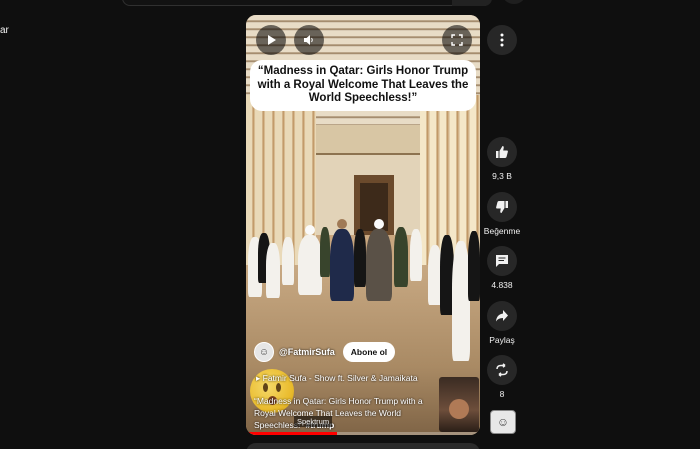 The image size is (700, 449). I want to click on remix-icon, so click(502, 370).